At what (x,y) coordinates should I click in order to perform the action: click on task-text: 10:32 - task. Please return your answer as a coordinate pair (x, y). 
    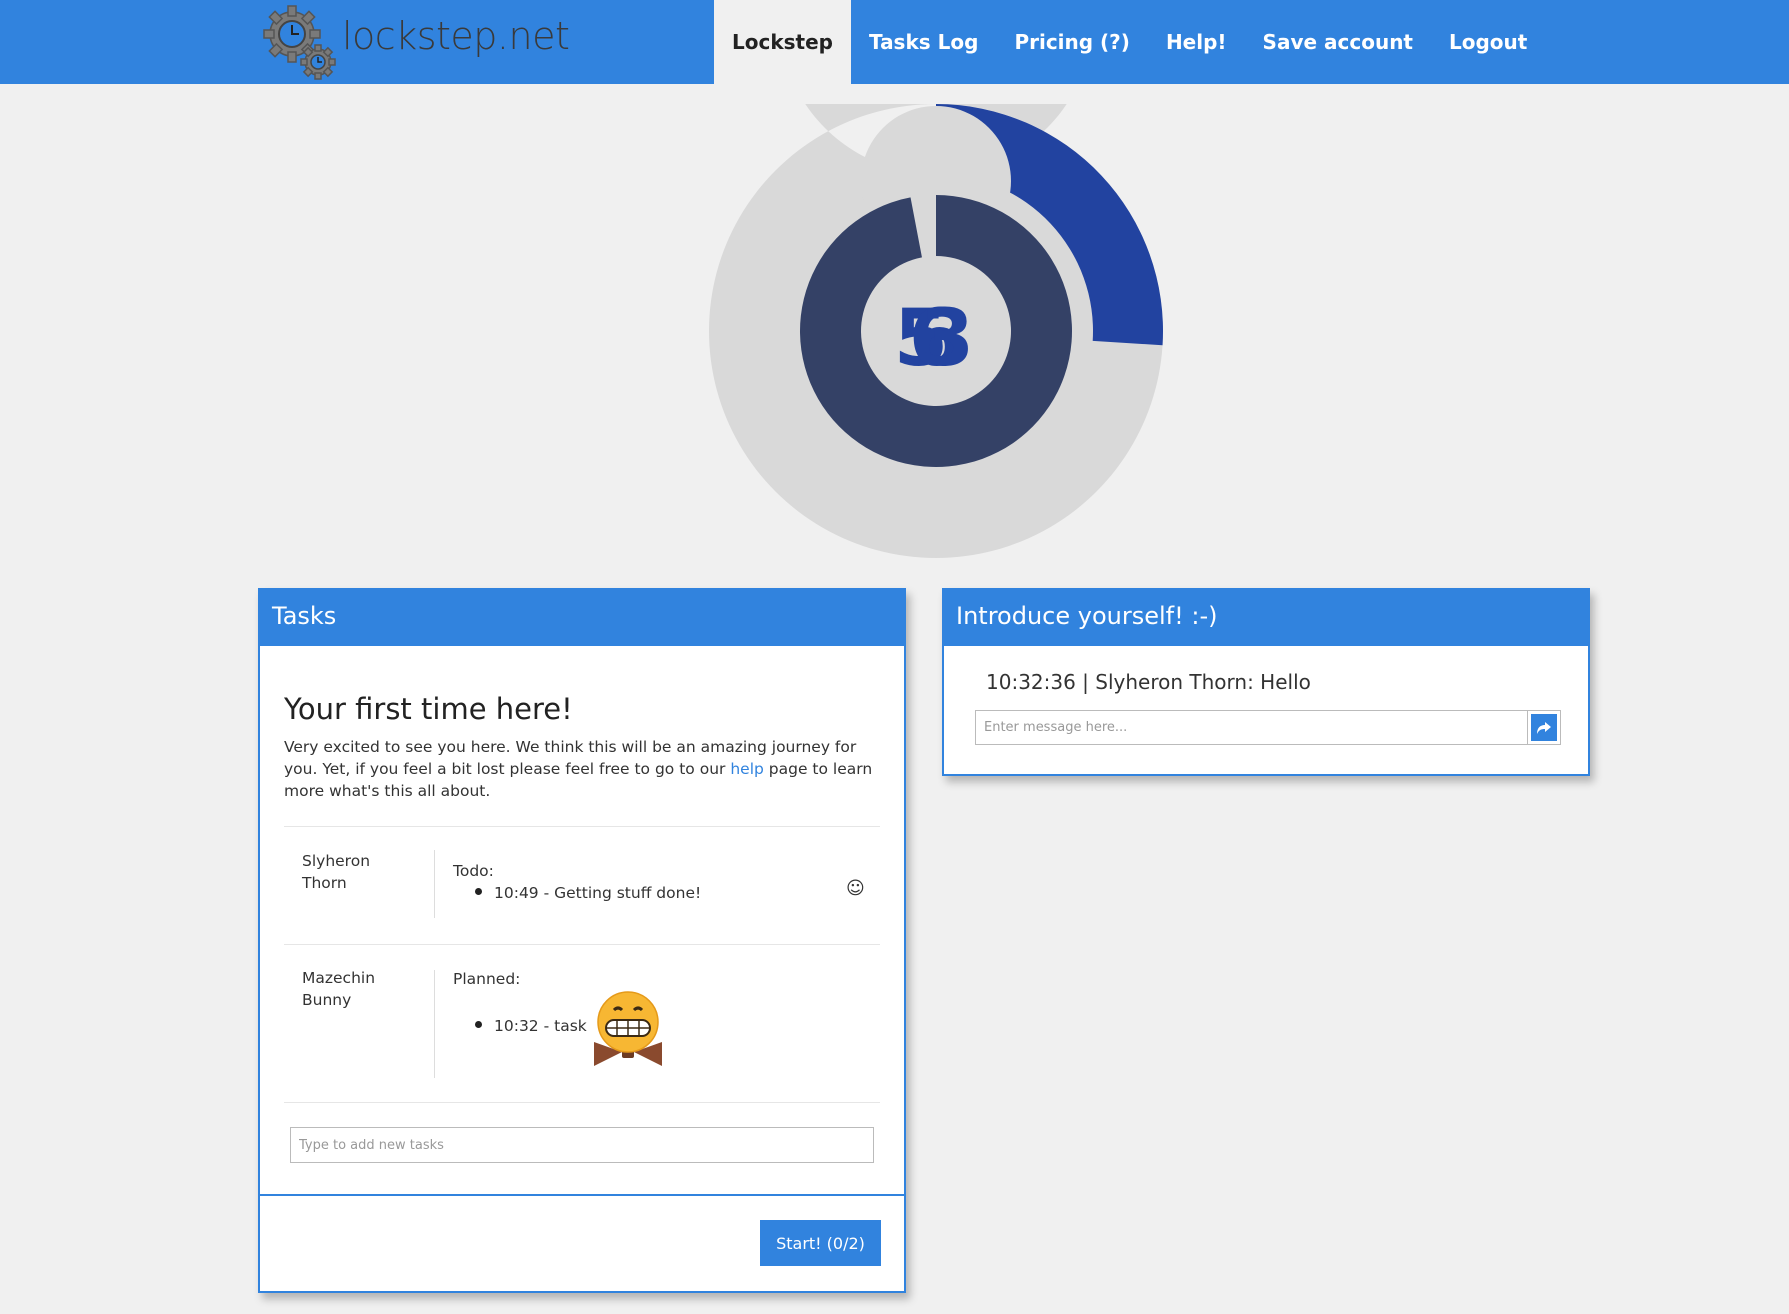
    Looking at the image, I should click on (540, 1026).